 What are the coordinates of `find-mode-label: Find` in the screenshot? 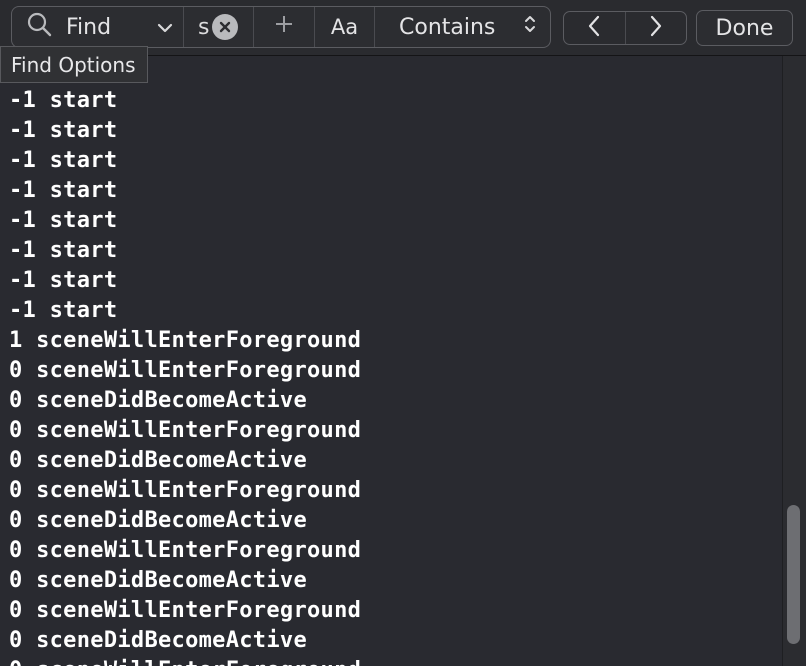 It's located at (89, 27).